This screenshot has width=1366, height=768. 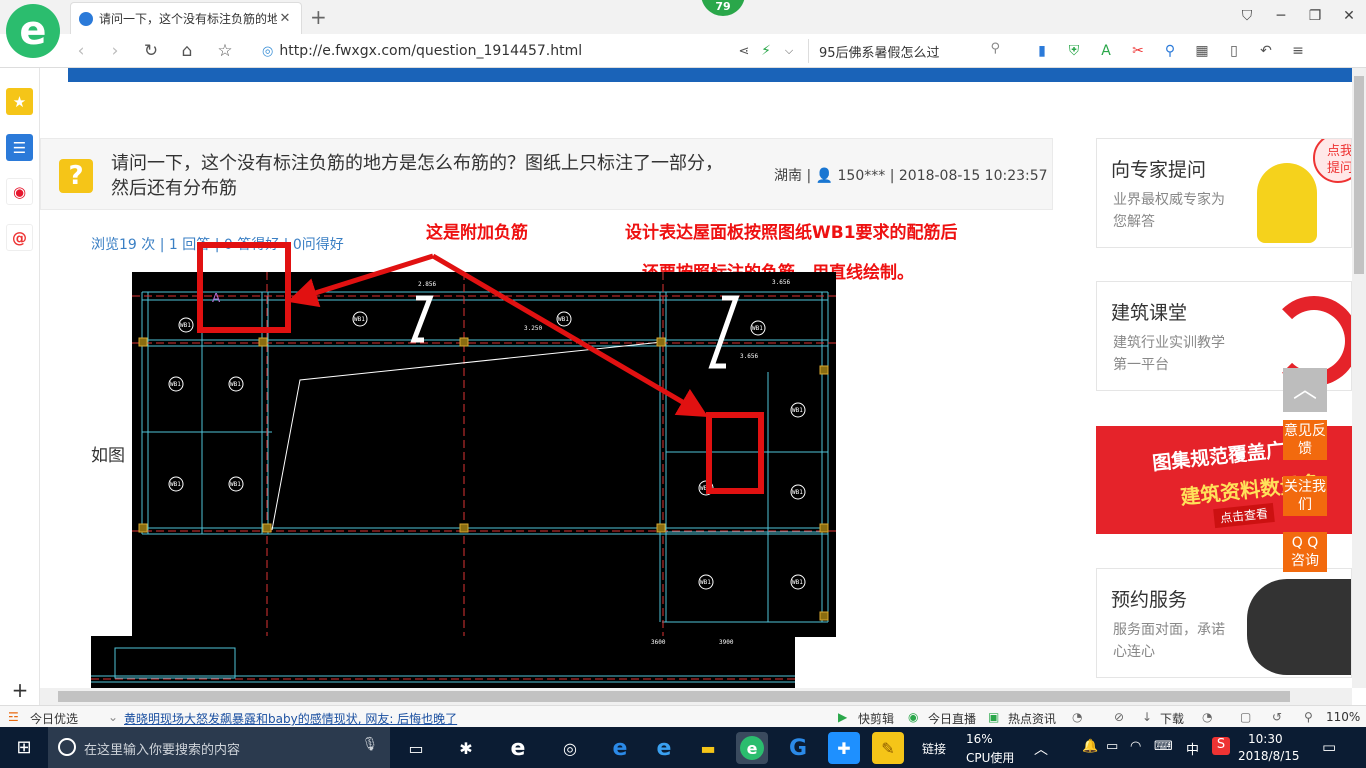 What do you see at coordinates (318, 17) in the screenshot?
I see `new-tab-button: +` at bounding box center [318, 17].